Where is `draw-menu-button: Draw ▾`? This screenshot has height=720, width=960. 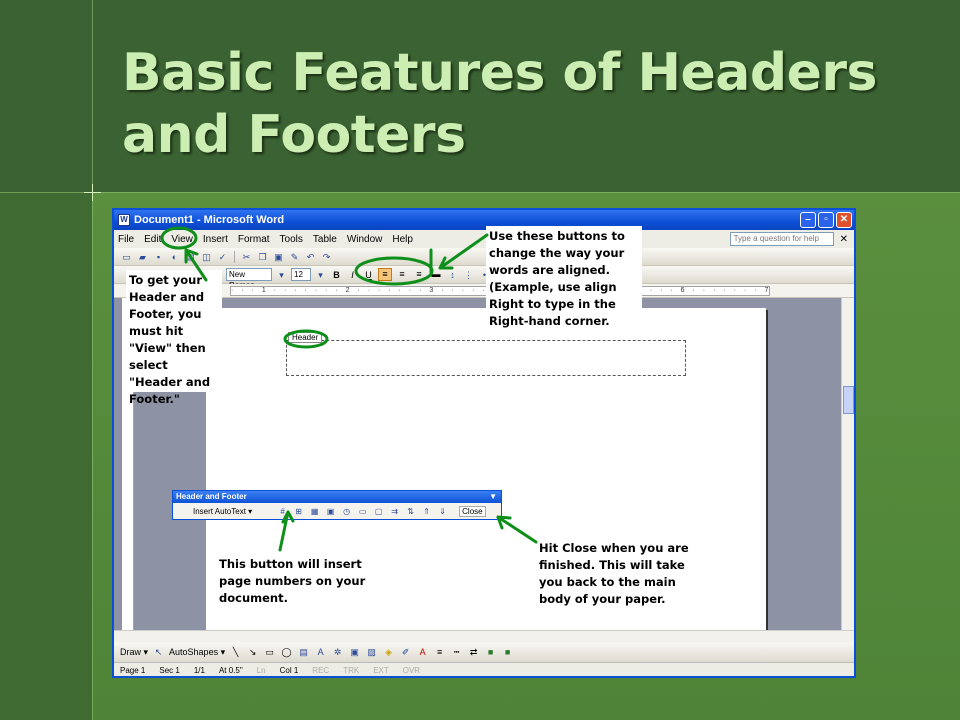
draw-menu-button: Draw ▾ is located at coordinates (134, 652).